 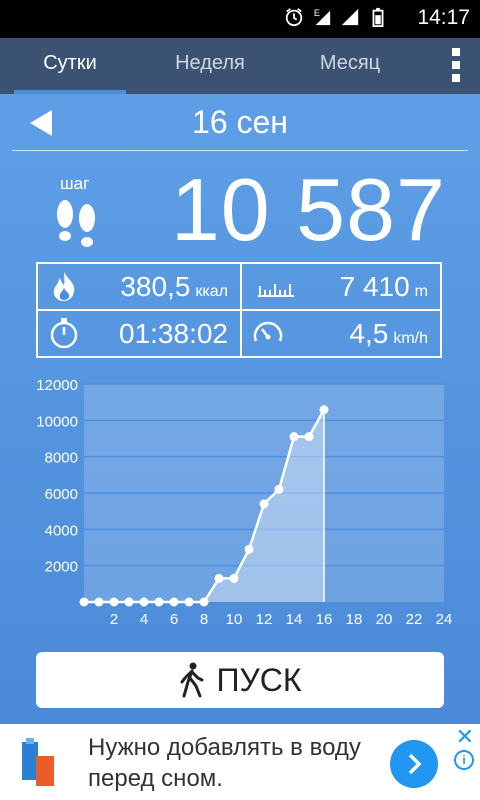 I want to click on duration-value: 01:38:02, so click(x=173, y=333).